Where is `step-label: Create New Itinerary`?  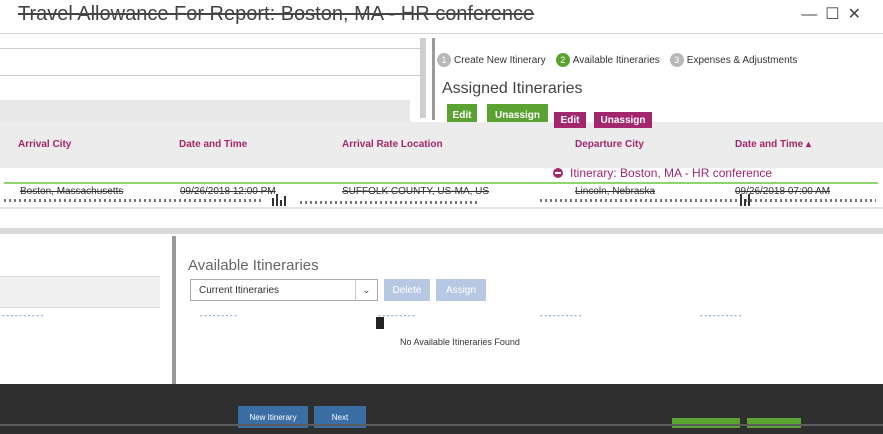
step-label: Create New Itinerary is located at coordinates (500, 60).